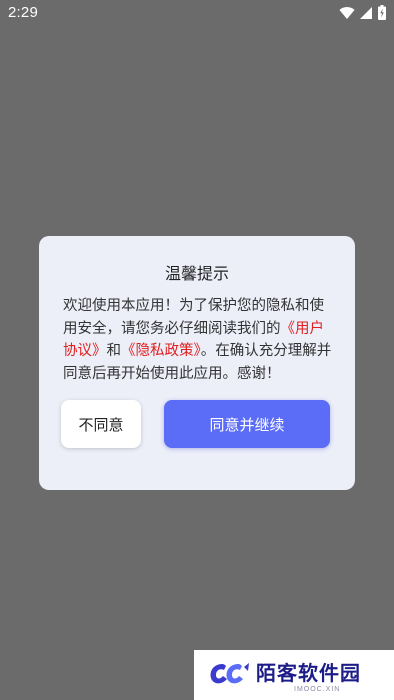 The height and width of the screenshot is (700, 394). What do you see at coordinates (317, 689) in the screenshot?
I see `watermark-subtext: IMOOC.XIN` at bounding box center [317, 689].